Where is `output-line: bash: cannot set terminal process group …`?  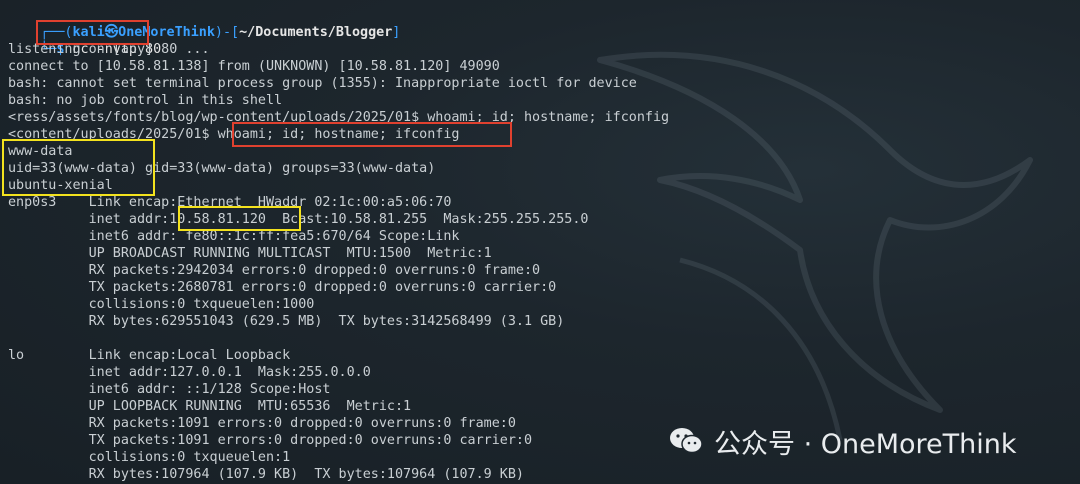 output-line: bash: cannot set terminal process group … is located at coordinates (322, 83).